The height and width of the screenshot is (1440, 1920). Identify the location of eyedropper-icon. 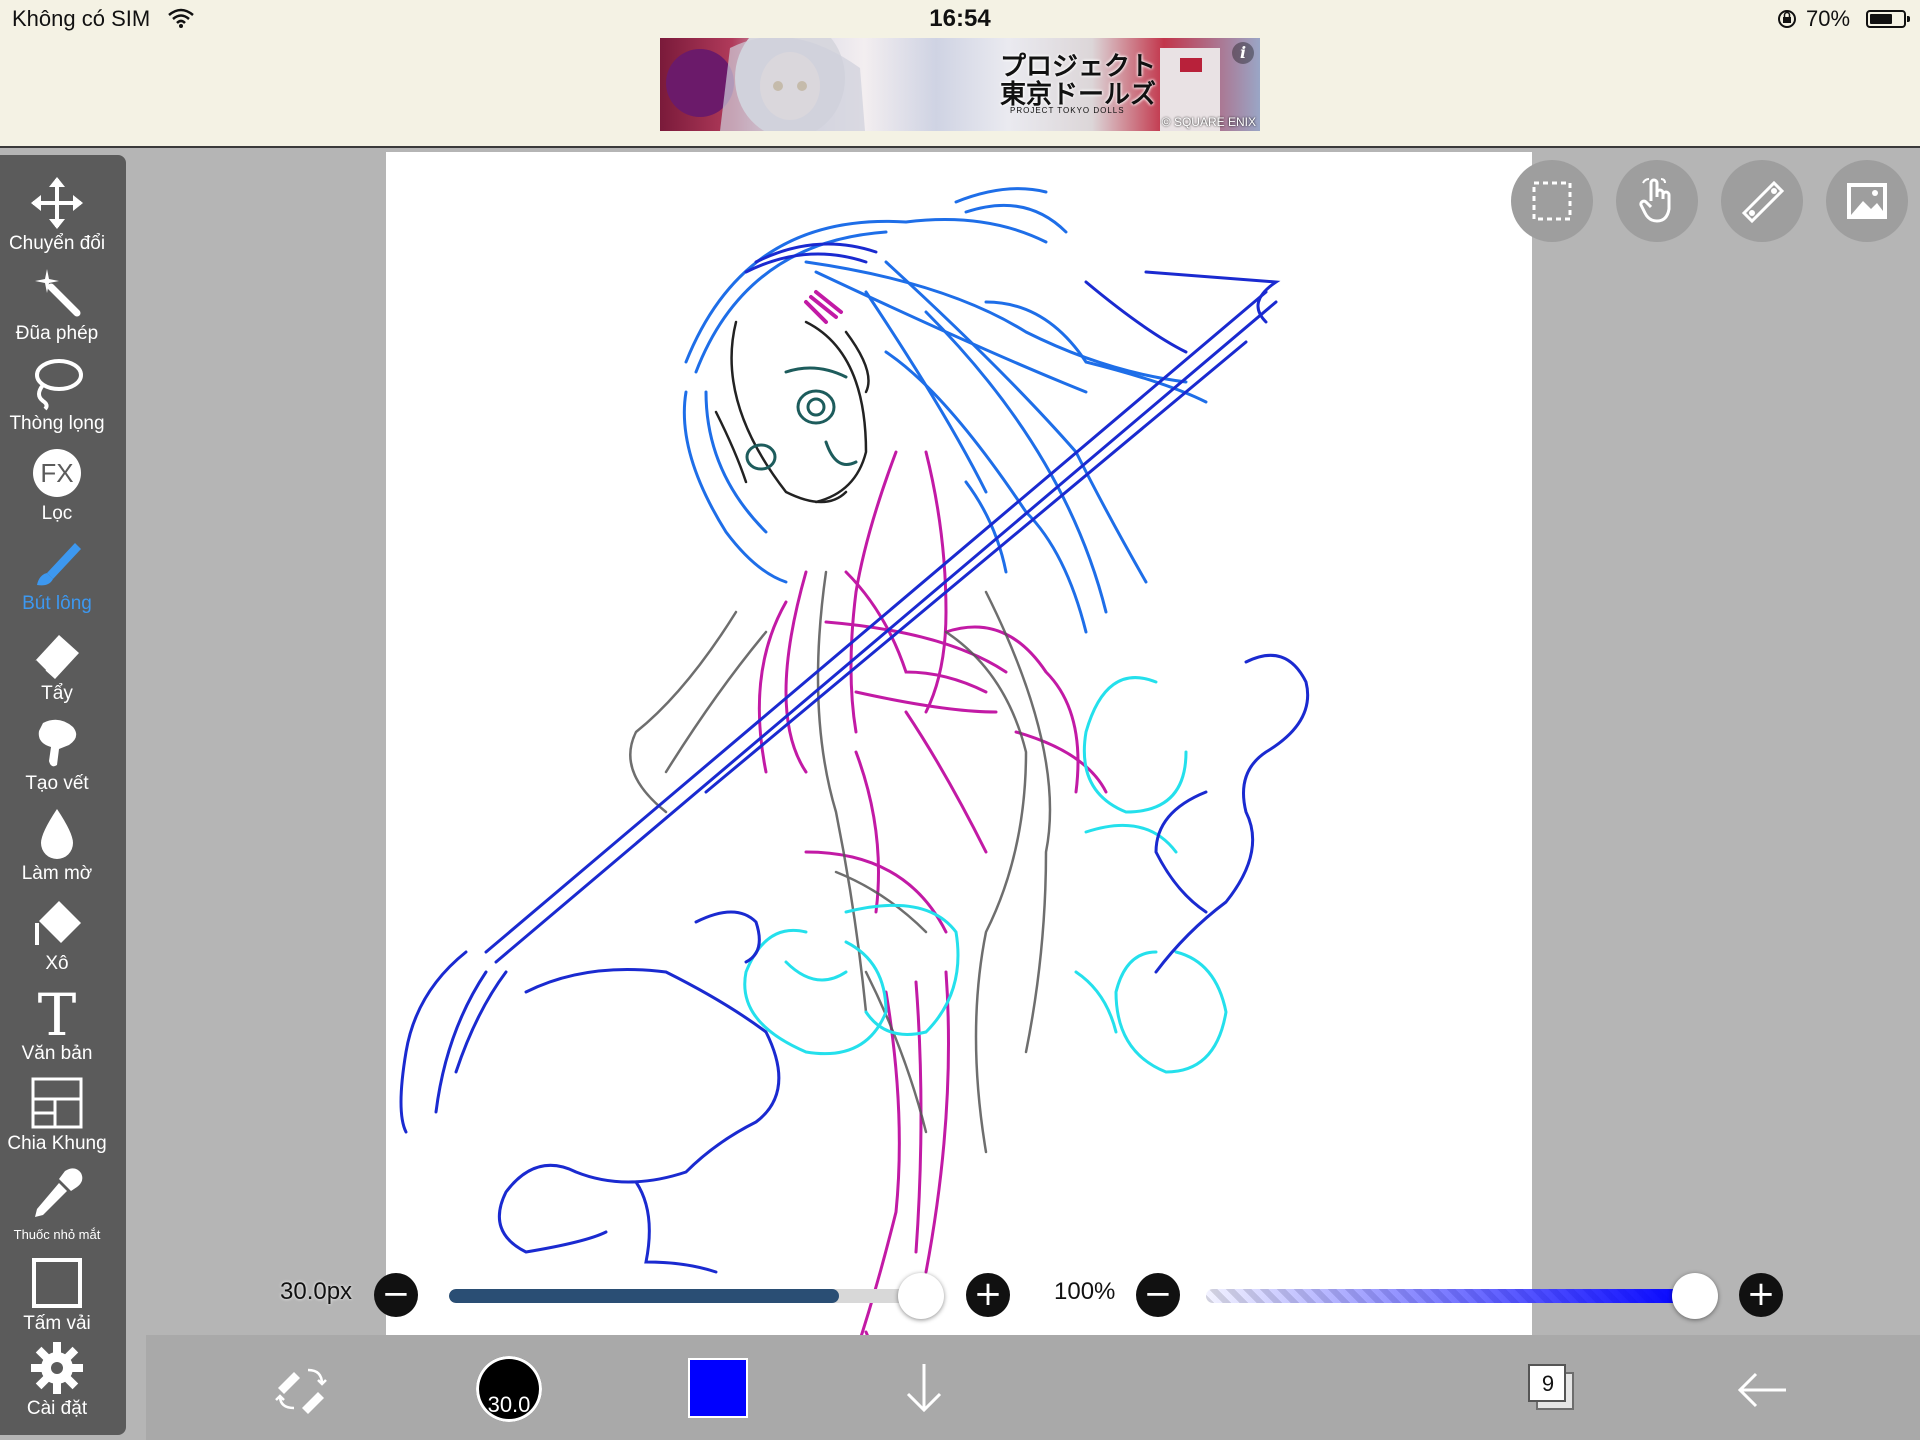
(59, 1192).